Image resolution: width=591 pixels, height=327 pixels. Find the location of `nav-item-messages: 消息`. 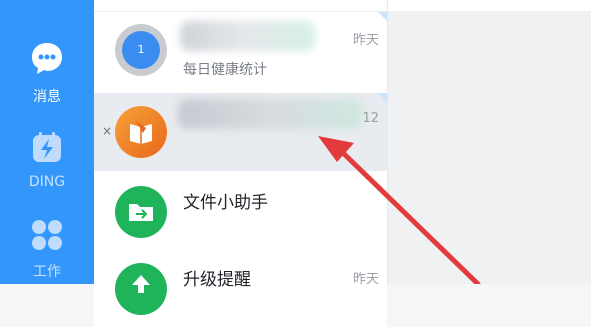

nav-item-messages: 消息 is located at coordinates (47, 73).